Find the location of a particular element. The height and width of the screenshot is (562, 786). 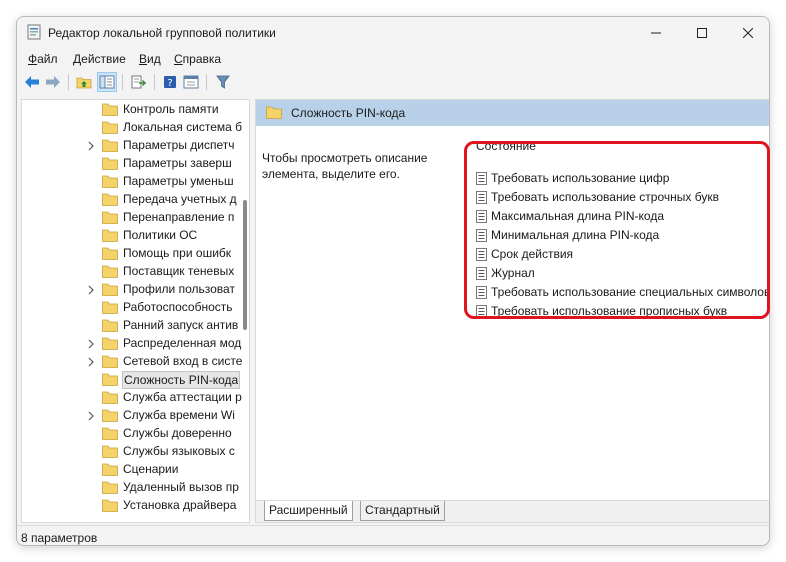

tree-item-label: Работоспособность is located at coordinates (178, 307).